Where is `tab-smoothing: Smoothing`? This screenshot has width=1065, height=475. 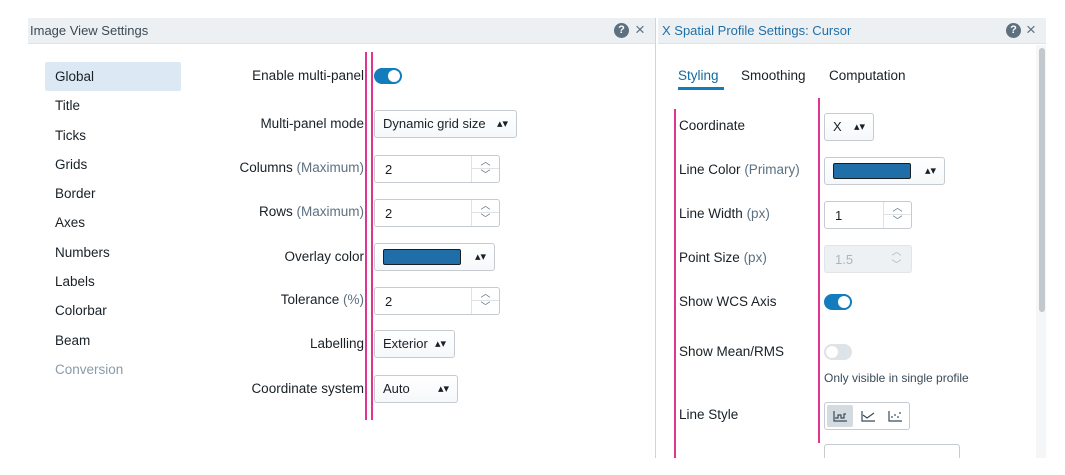 tab-smoothing: Smoothing is located at coordinates (773, 75).